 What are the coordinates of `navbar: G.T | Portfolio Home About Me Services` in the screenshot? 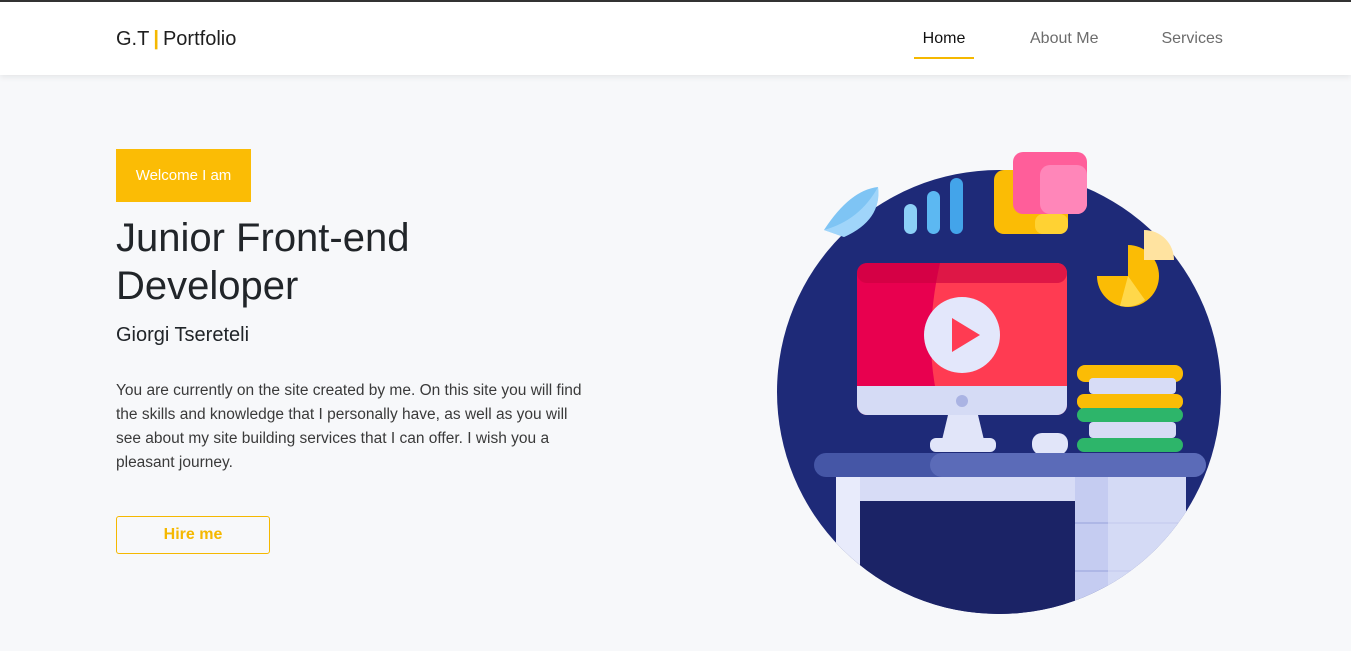 It's located at (675, 38).